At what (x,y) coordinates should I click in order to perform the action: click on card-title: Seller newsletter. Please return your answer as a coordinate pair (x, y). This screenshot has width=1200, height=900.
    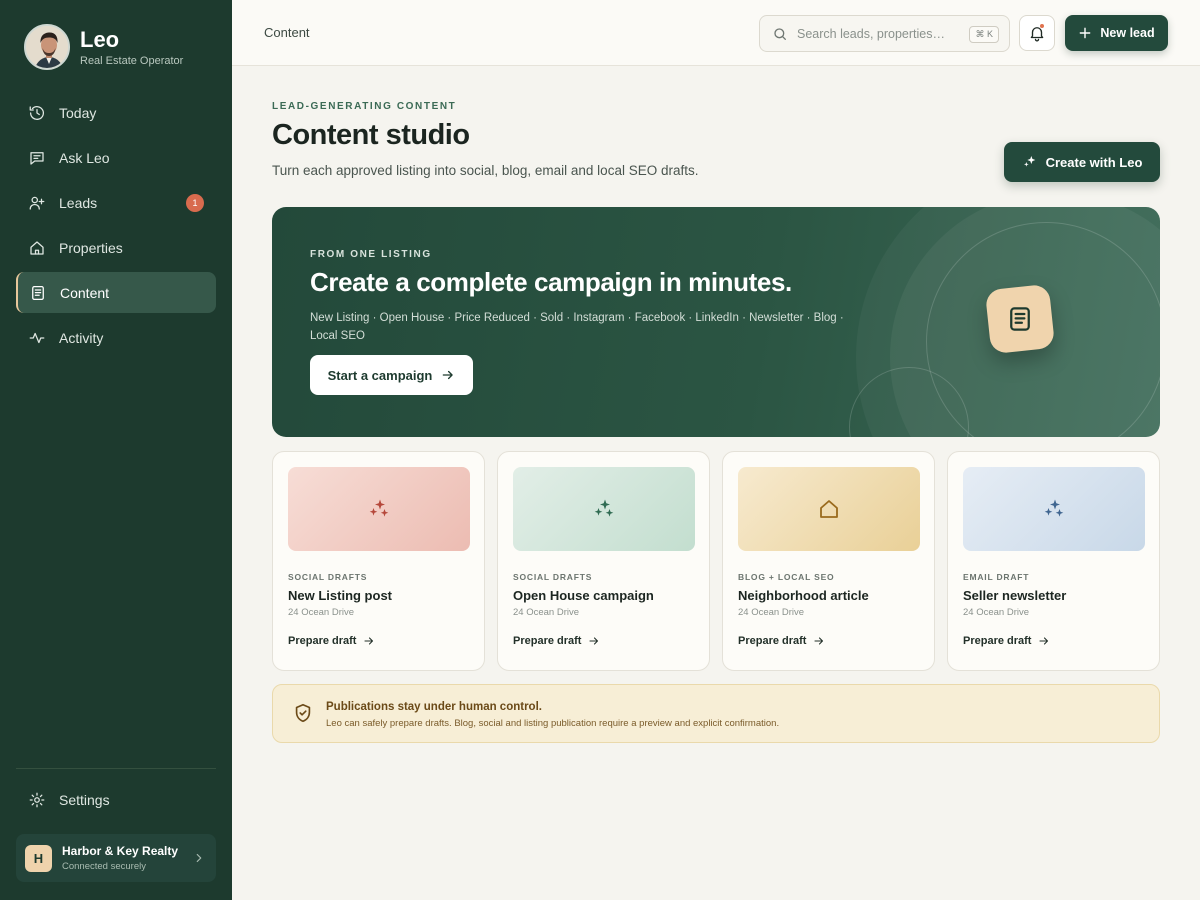
    Looking at the image, I should click on (1015, 595).